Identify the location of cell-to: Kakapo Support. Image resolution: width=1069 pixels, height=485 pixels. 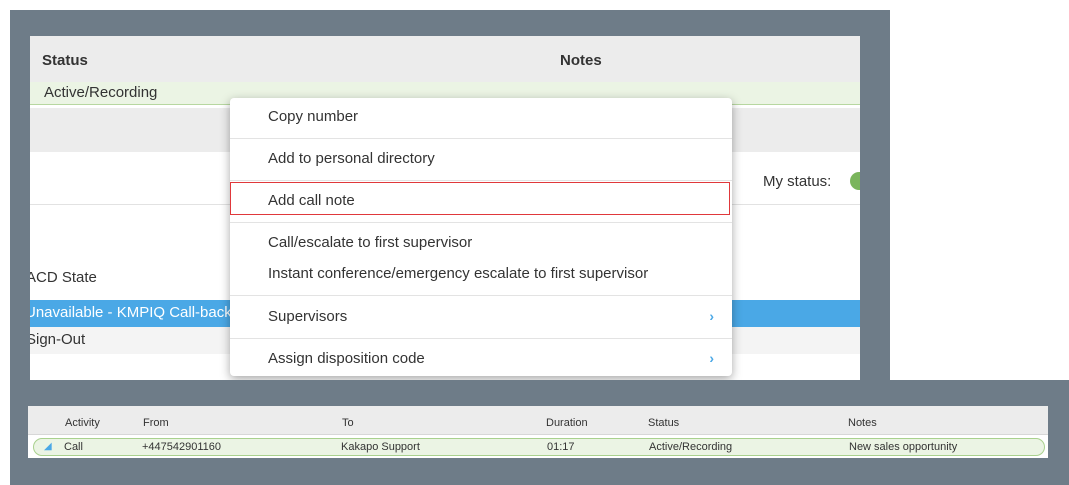
(380, 447).